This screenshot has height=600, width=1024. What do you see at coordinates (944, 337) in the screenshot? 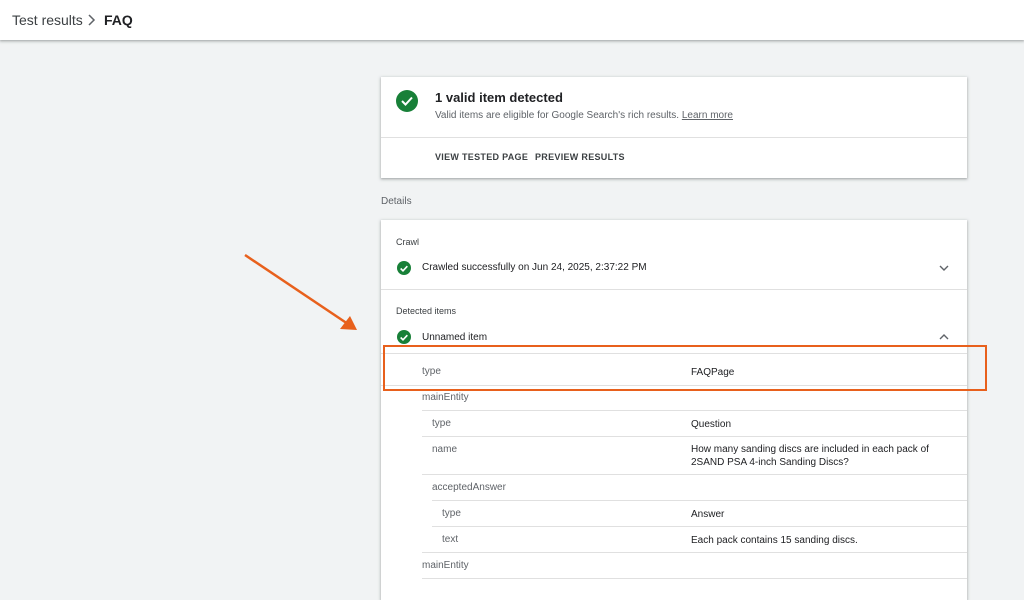
I see `chevron-up-icon` at bounding box center [944, 337].